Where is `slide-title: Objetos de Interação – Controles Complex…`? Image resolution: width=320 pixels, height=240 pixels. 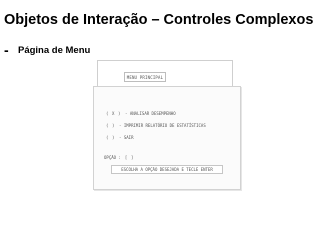
slide-title: Objetos de Interação – Controles Complex… is located at coordinates (159, 20).